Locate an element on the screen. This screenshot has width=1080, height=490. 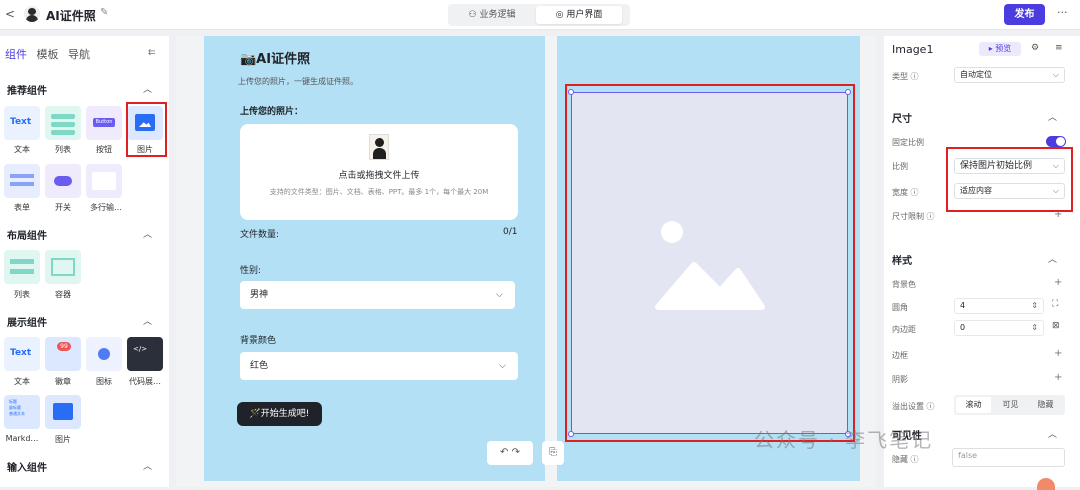
type-select: 自动定位 ⌵ is located at coordinates (1009, 75).